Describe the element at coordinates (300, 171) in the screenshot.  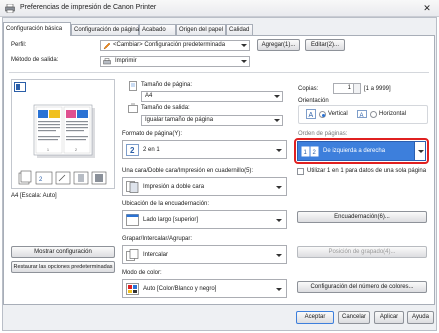
I see `one-page-checkbox` at that location.